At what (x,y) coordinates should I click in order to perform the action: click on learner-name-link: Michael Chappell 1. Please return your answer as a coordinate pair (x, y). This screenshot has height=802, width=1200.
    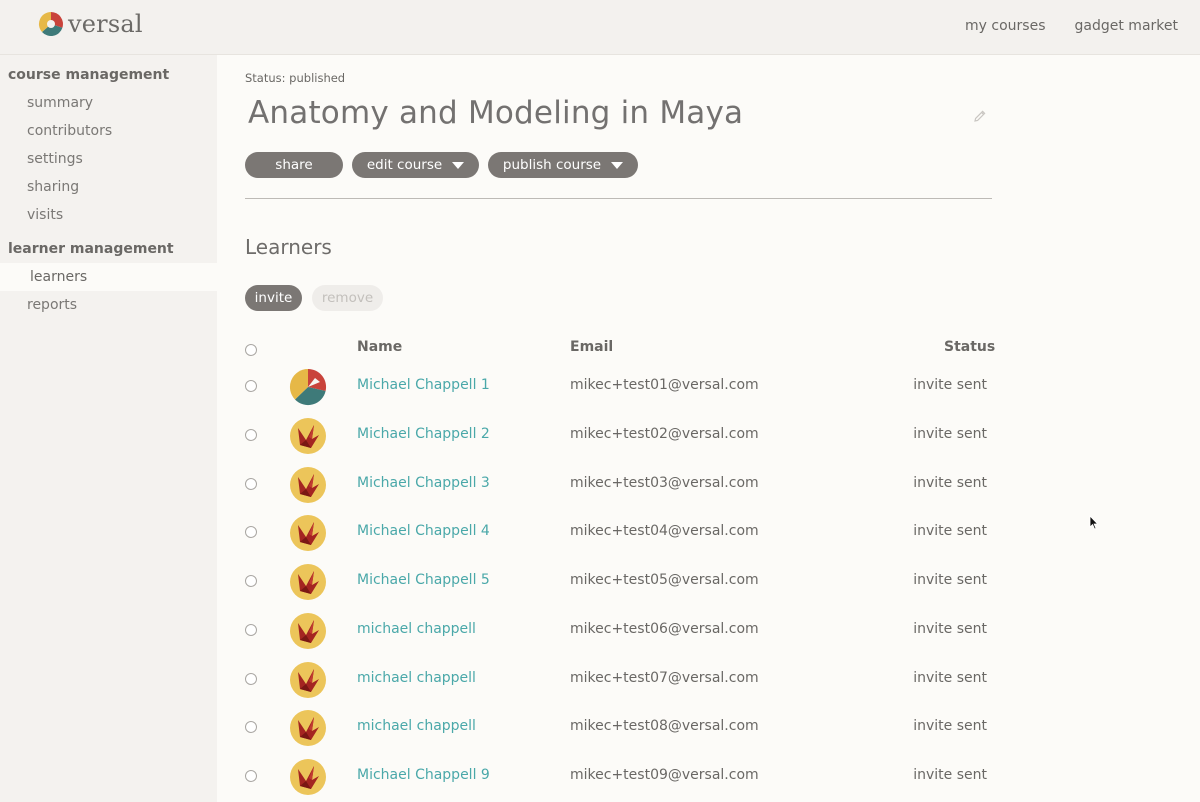
    Looking at the image, I should click on (423, 385).